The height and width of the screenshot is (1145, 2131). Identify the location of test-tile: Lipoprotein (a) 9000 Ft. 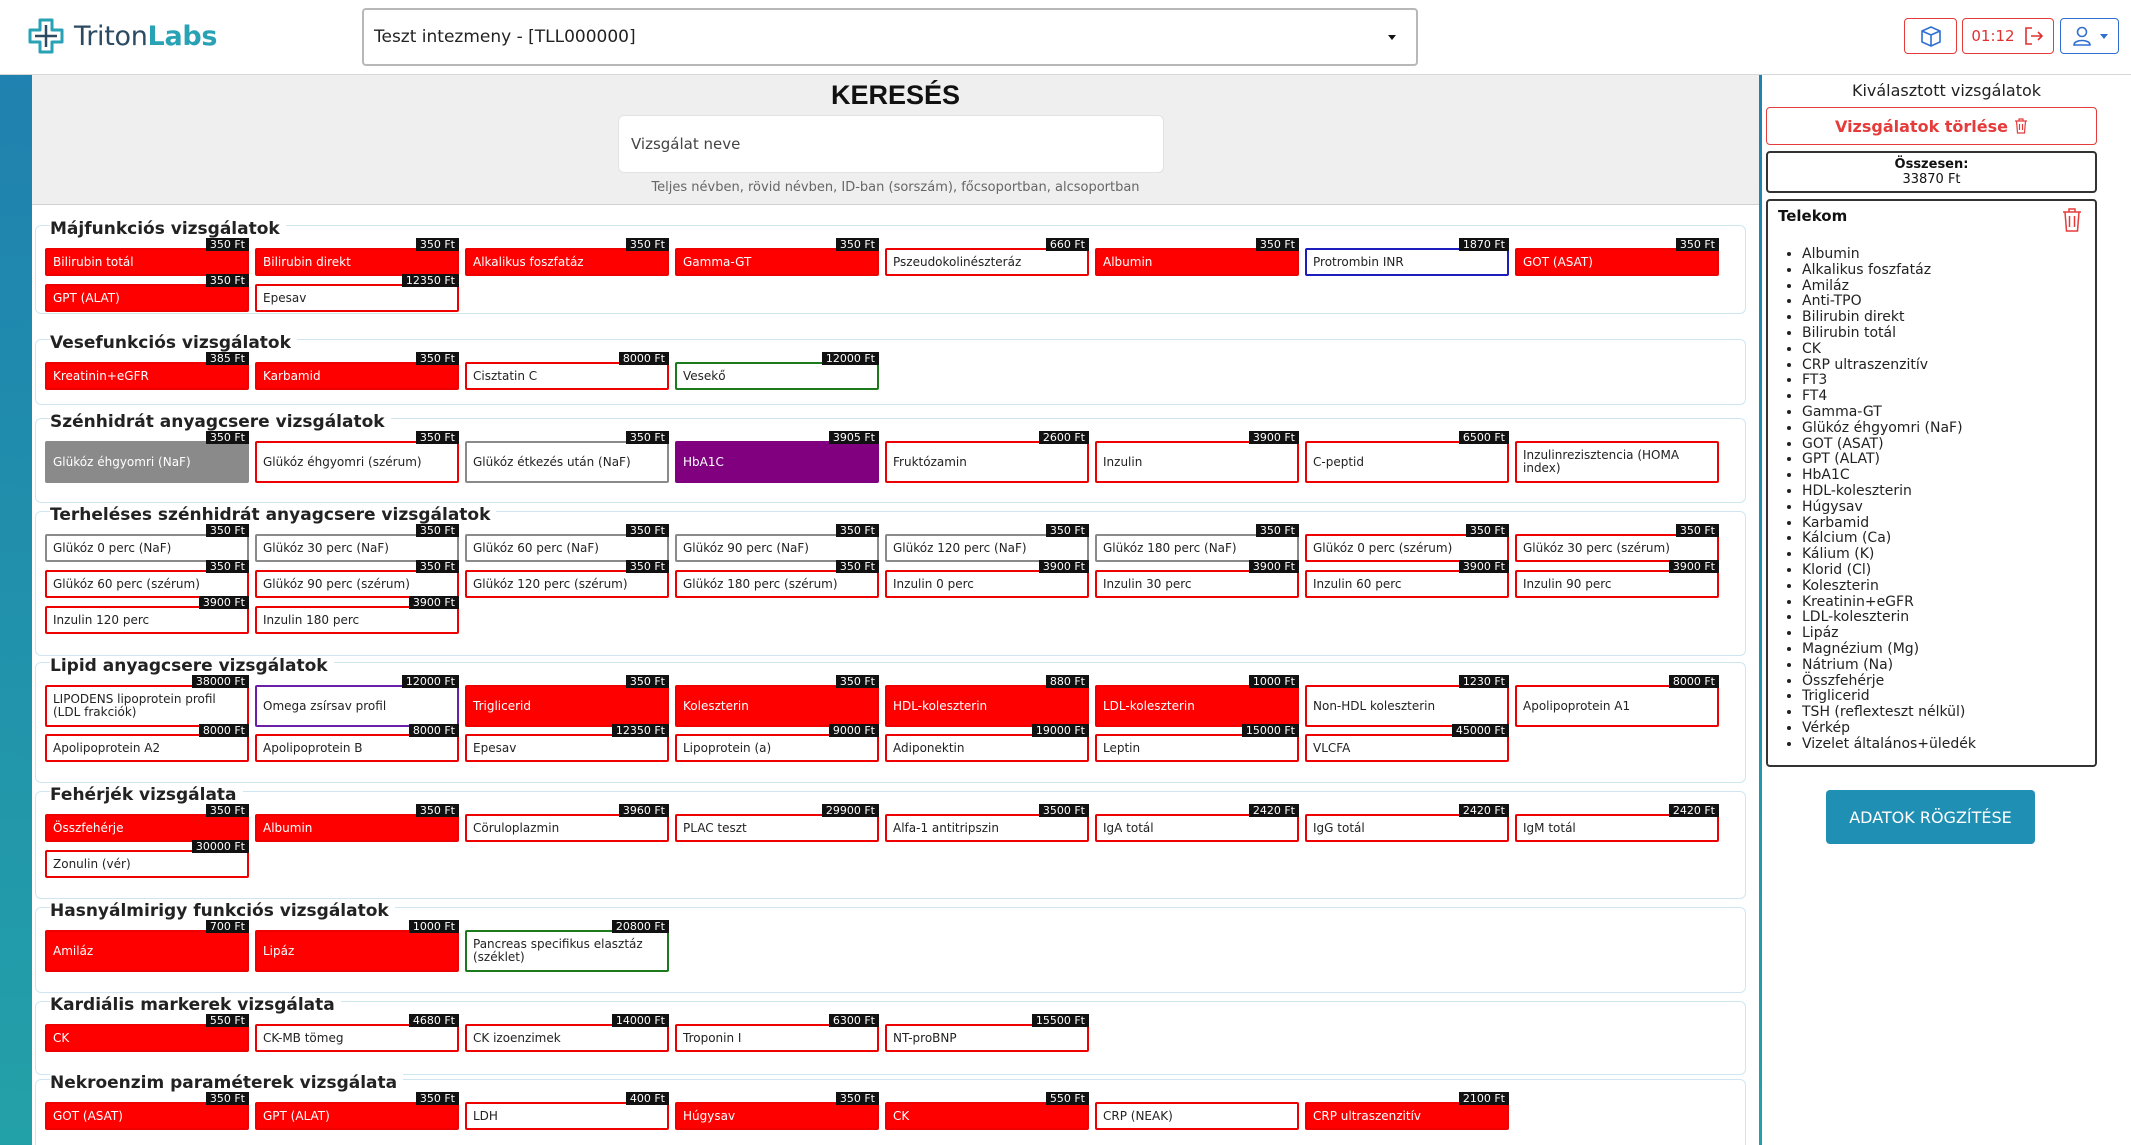
(777, 743).